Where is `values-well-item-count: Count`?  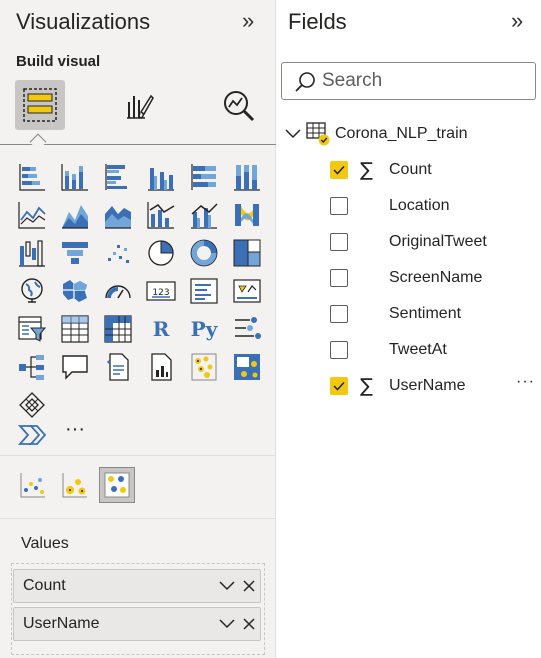
values-well-item-count: Count is located at coordinates (137, 586).